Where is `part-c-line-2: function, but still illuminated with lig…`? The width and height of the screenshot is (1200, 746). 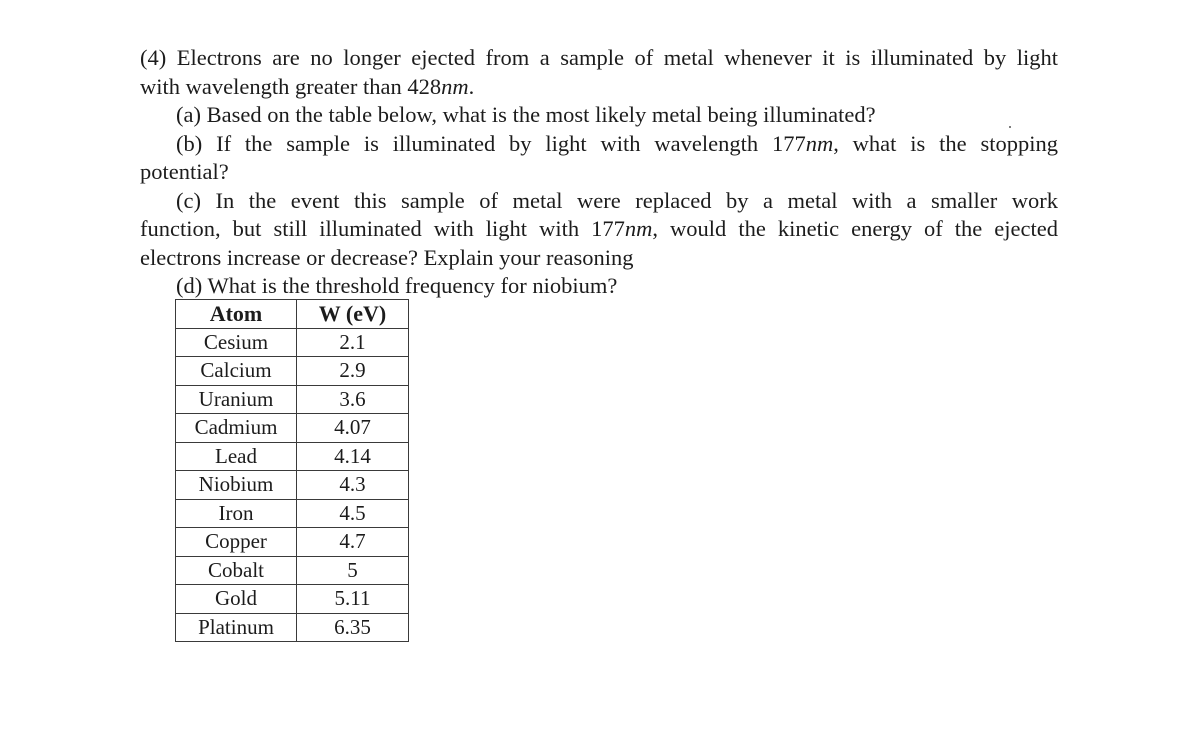 part-c-line-2: function, but still illuminated with lig… is located at coordinates (599, 229).